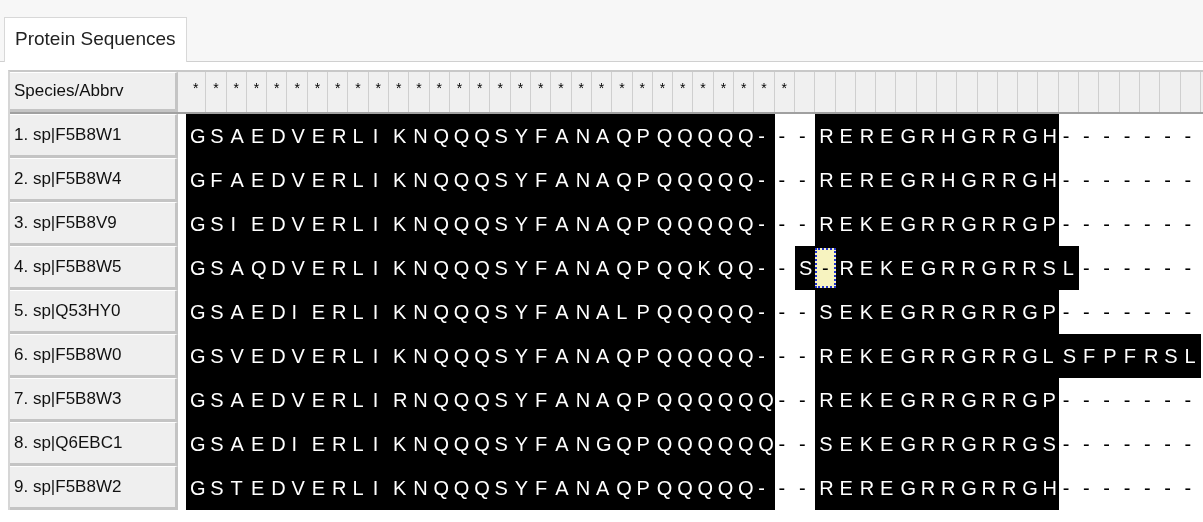  I want to click on sequence-segment: G S A E D V E R L I K N Q Q Q S Y F A N A Q P Q Q Q Q Q -, so click(480, 136).